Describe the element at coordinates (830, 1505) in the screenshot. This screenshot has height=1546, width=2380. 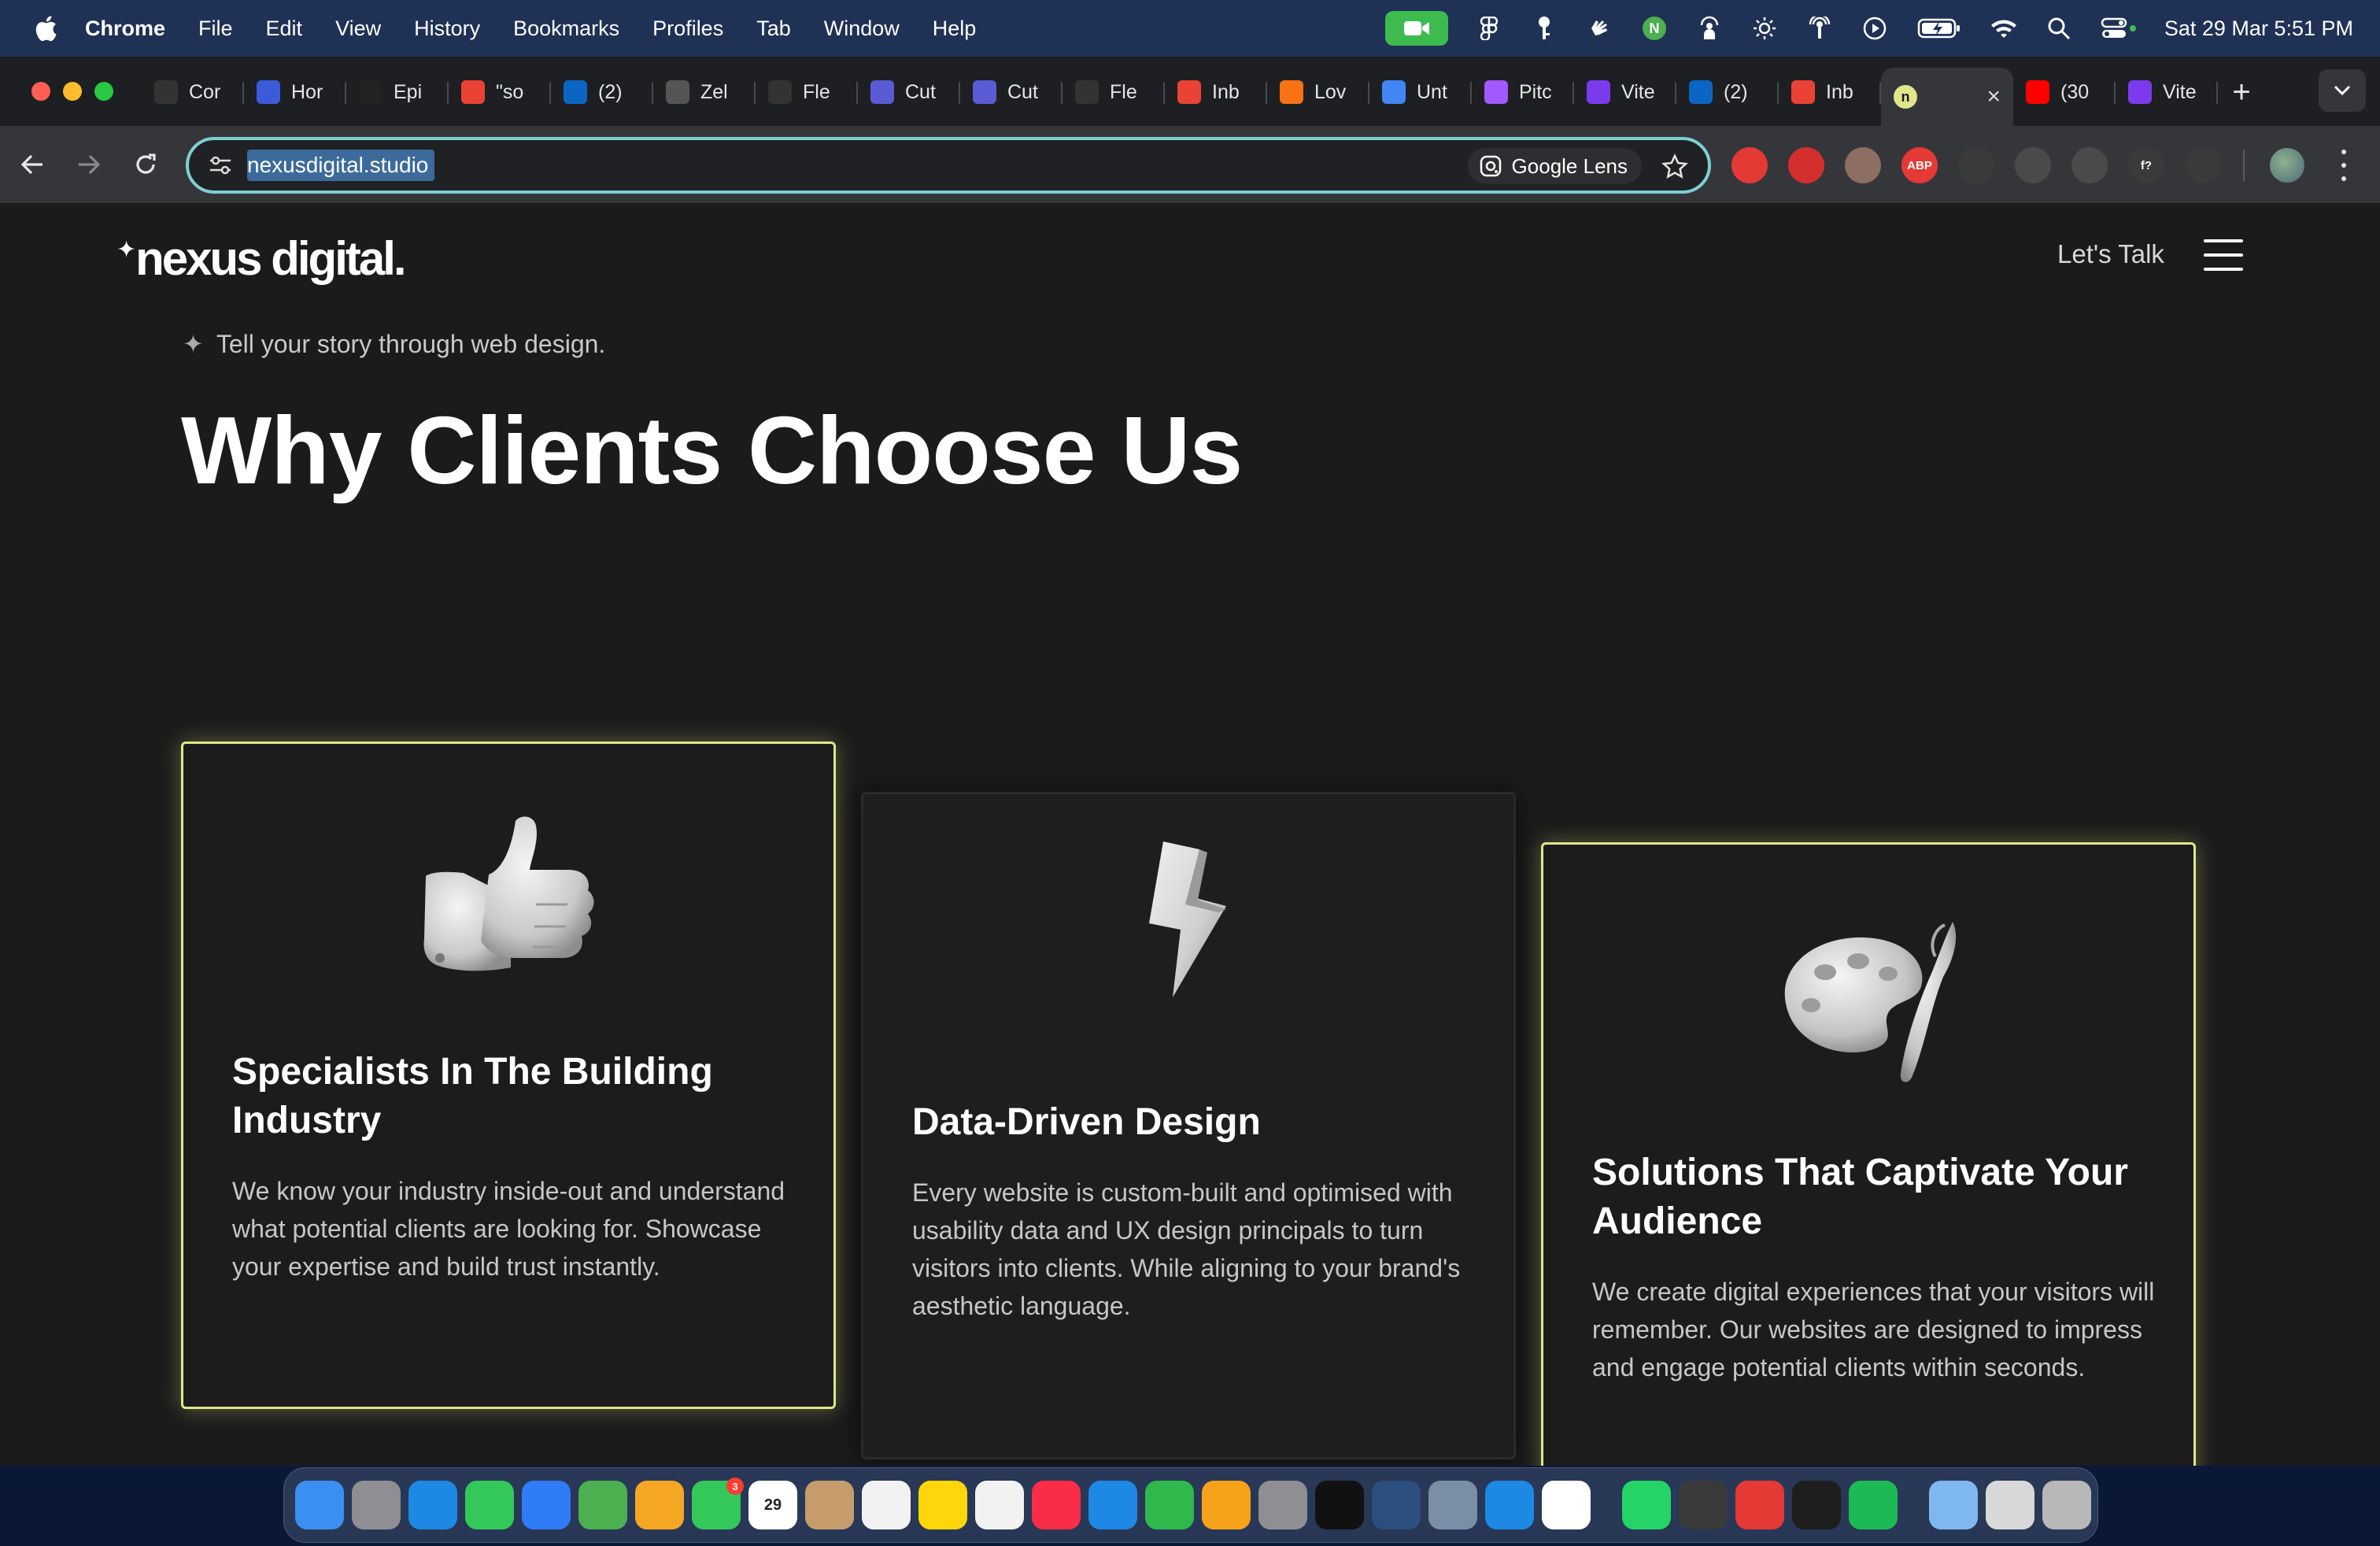
I see `contacts-icon` at that location.